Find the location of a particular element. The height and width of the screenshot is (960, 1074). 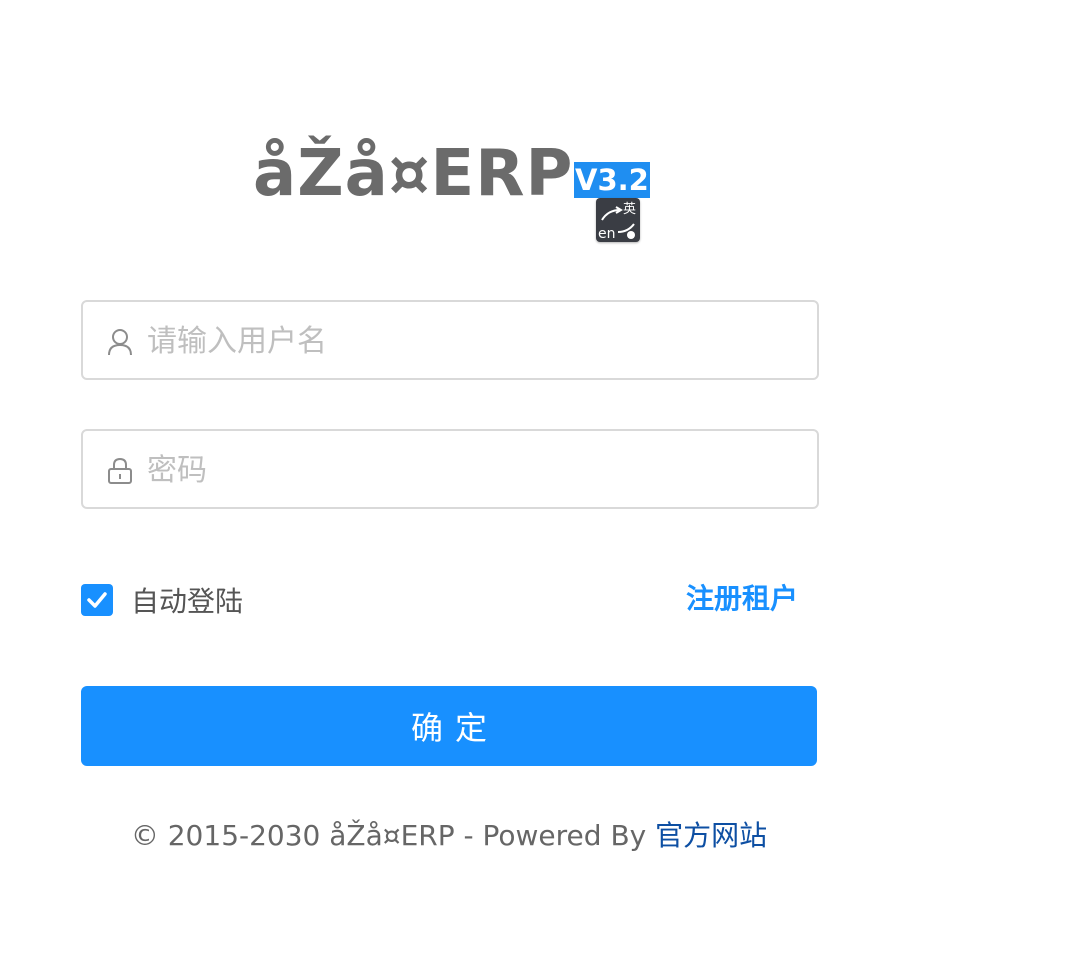

auto-login-label: 自动登陆 is located at coordinates (187, 600).